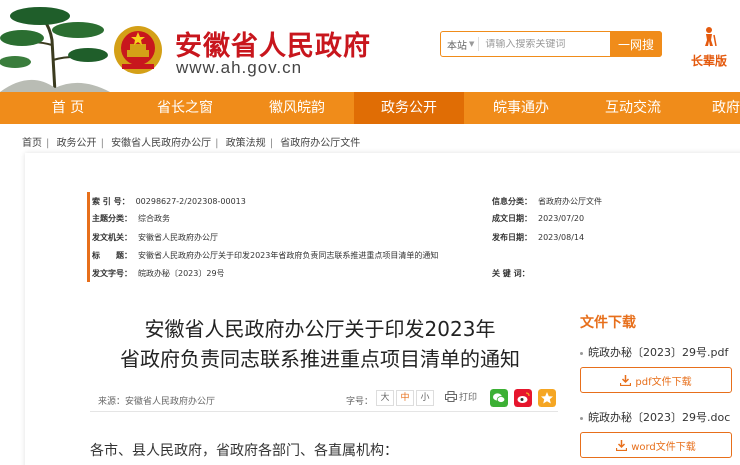 This screenshot has height=465, width=740. Describe the element at coordinates (55, 49) in the screenshot. I see `pine-tree-logo-icon` at that location.